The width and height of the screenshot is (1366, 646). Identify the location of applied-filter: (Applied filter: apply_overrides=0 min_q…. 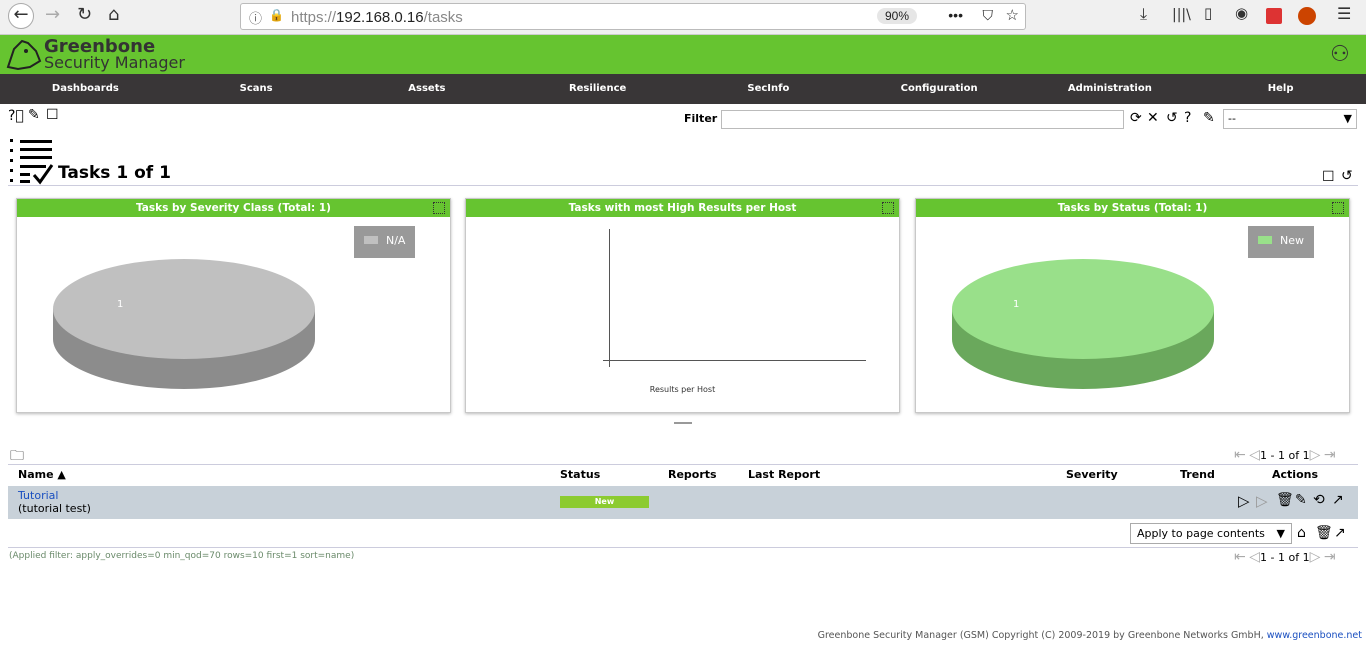
(182, 556).